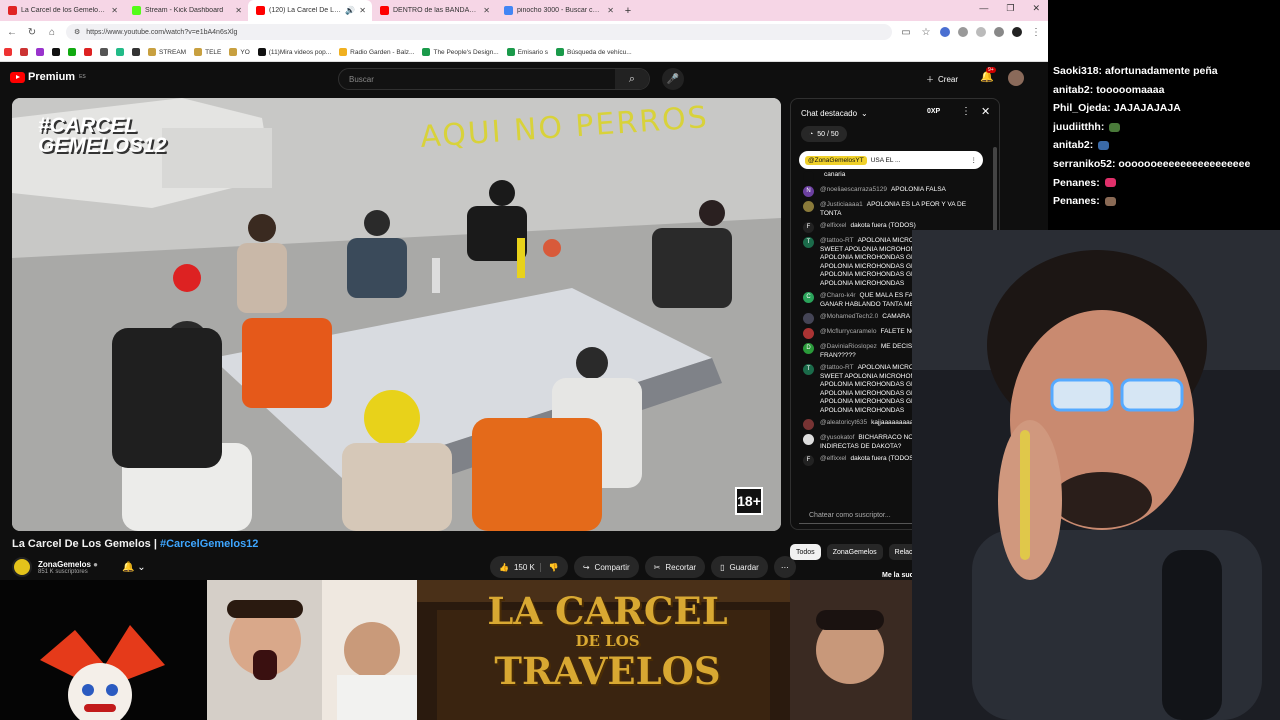 This screenshot has width=1280, height=720. Describe the element at coordinates (62, 10) in the screenshot. I see `browser-tab-1: La Carcel de los Gemelos | Vota ✕` at that location.